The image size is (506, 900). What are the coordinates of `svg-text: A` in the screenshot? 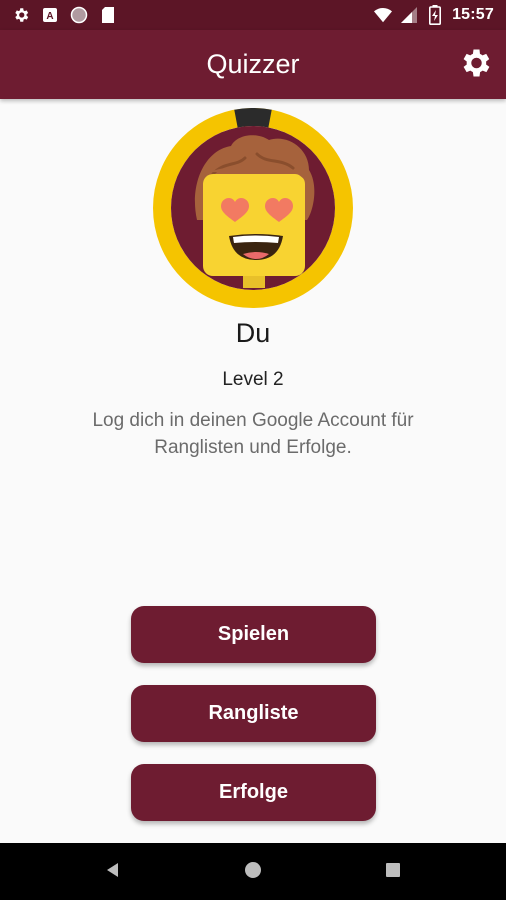 It's located at (49, 16).